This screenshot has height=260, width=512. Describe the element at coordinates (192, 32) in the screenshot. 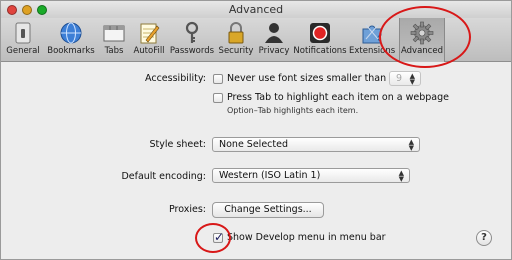

I see `key-icon` at that location.